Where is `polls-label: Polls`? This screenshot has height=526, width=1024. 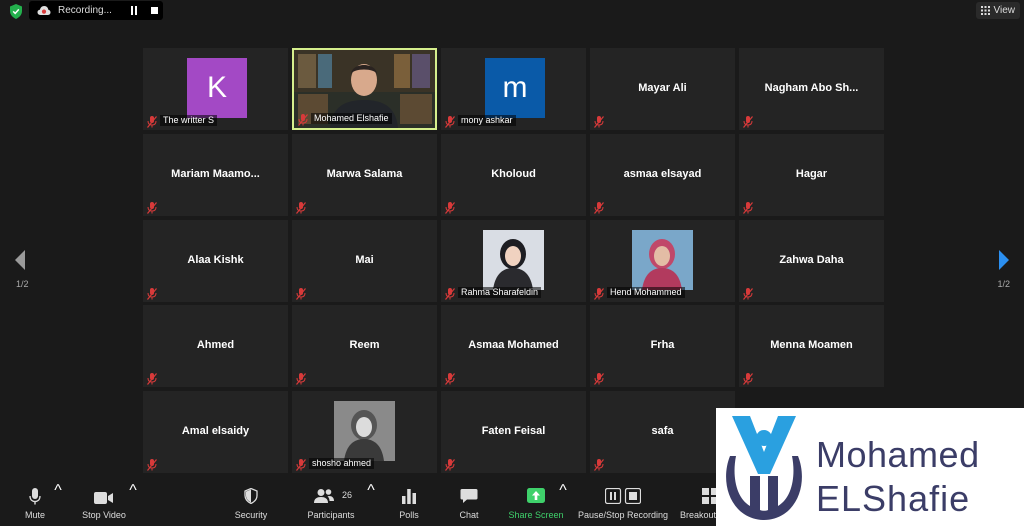 polls-label: Polls is located at coordinates (409, 515).